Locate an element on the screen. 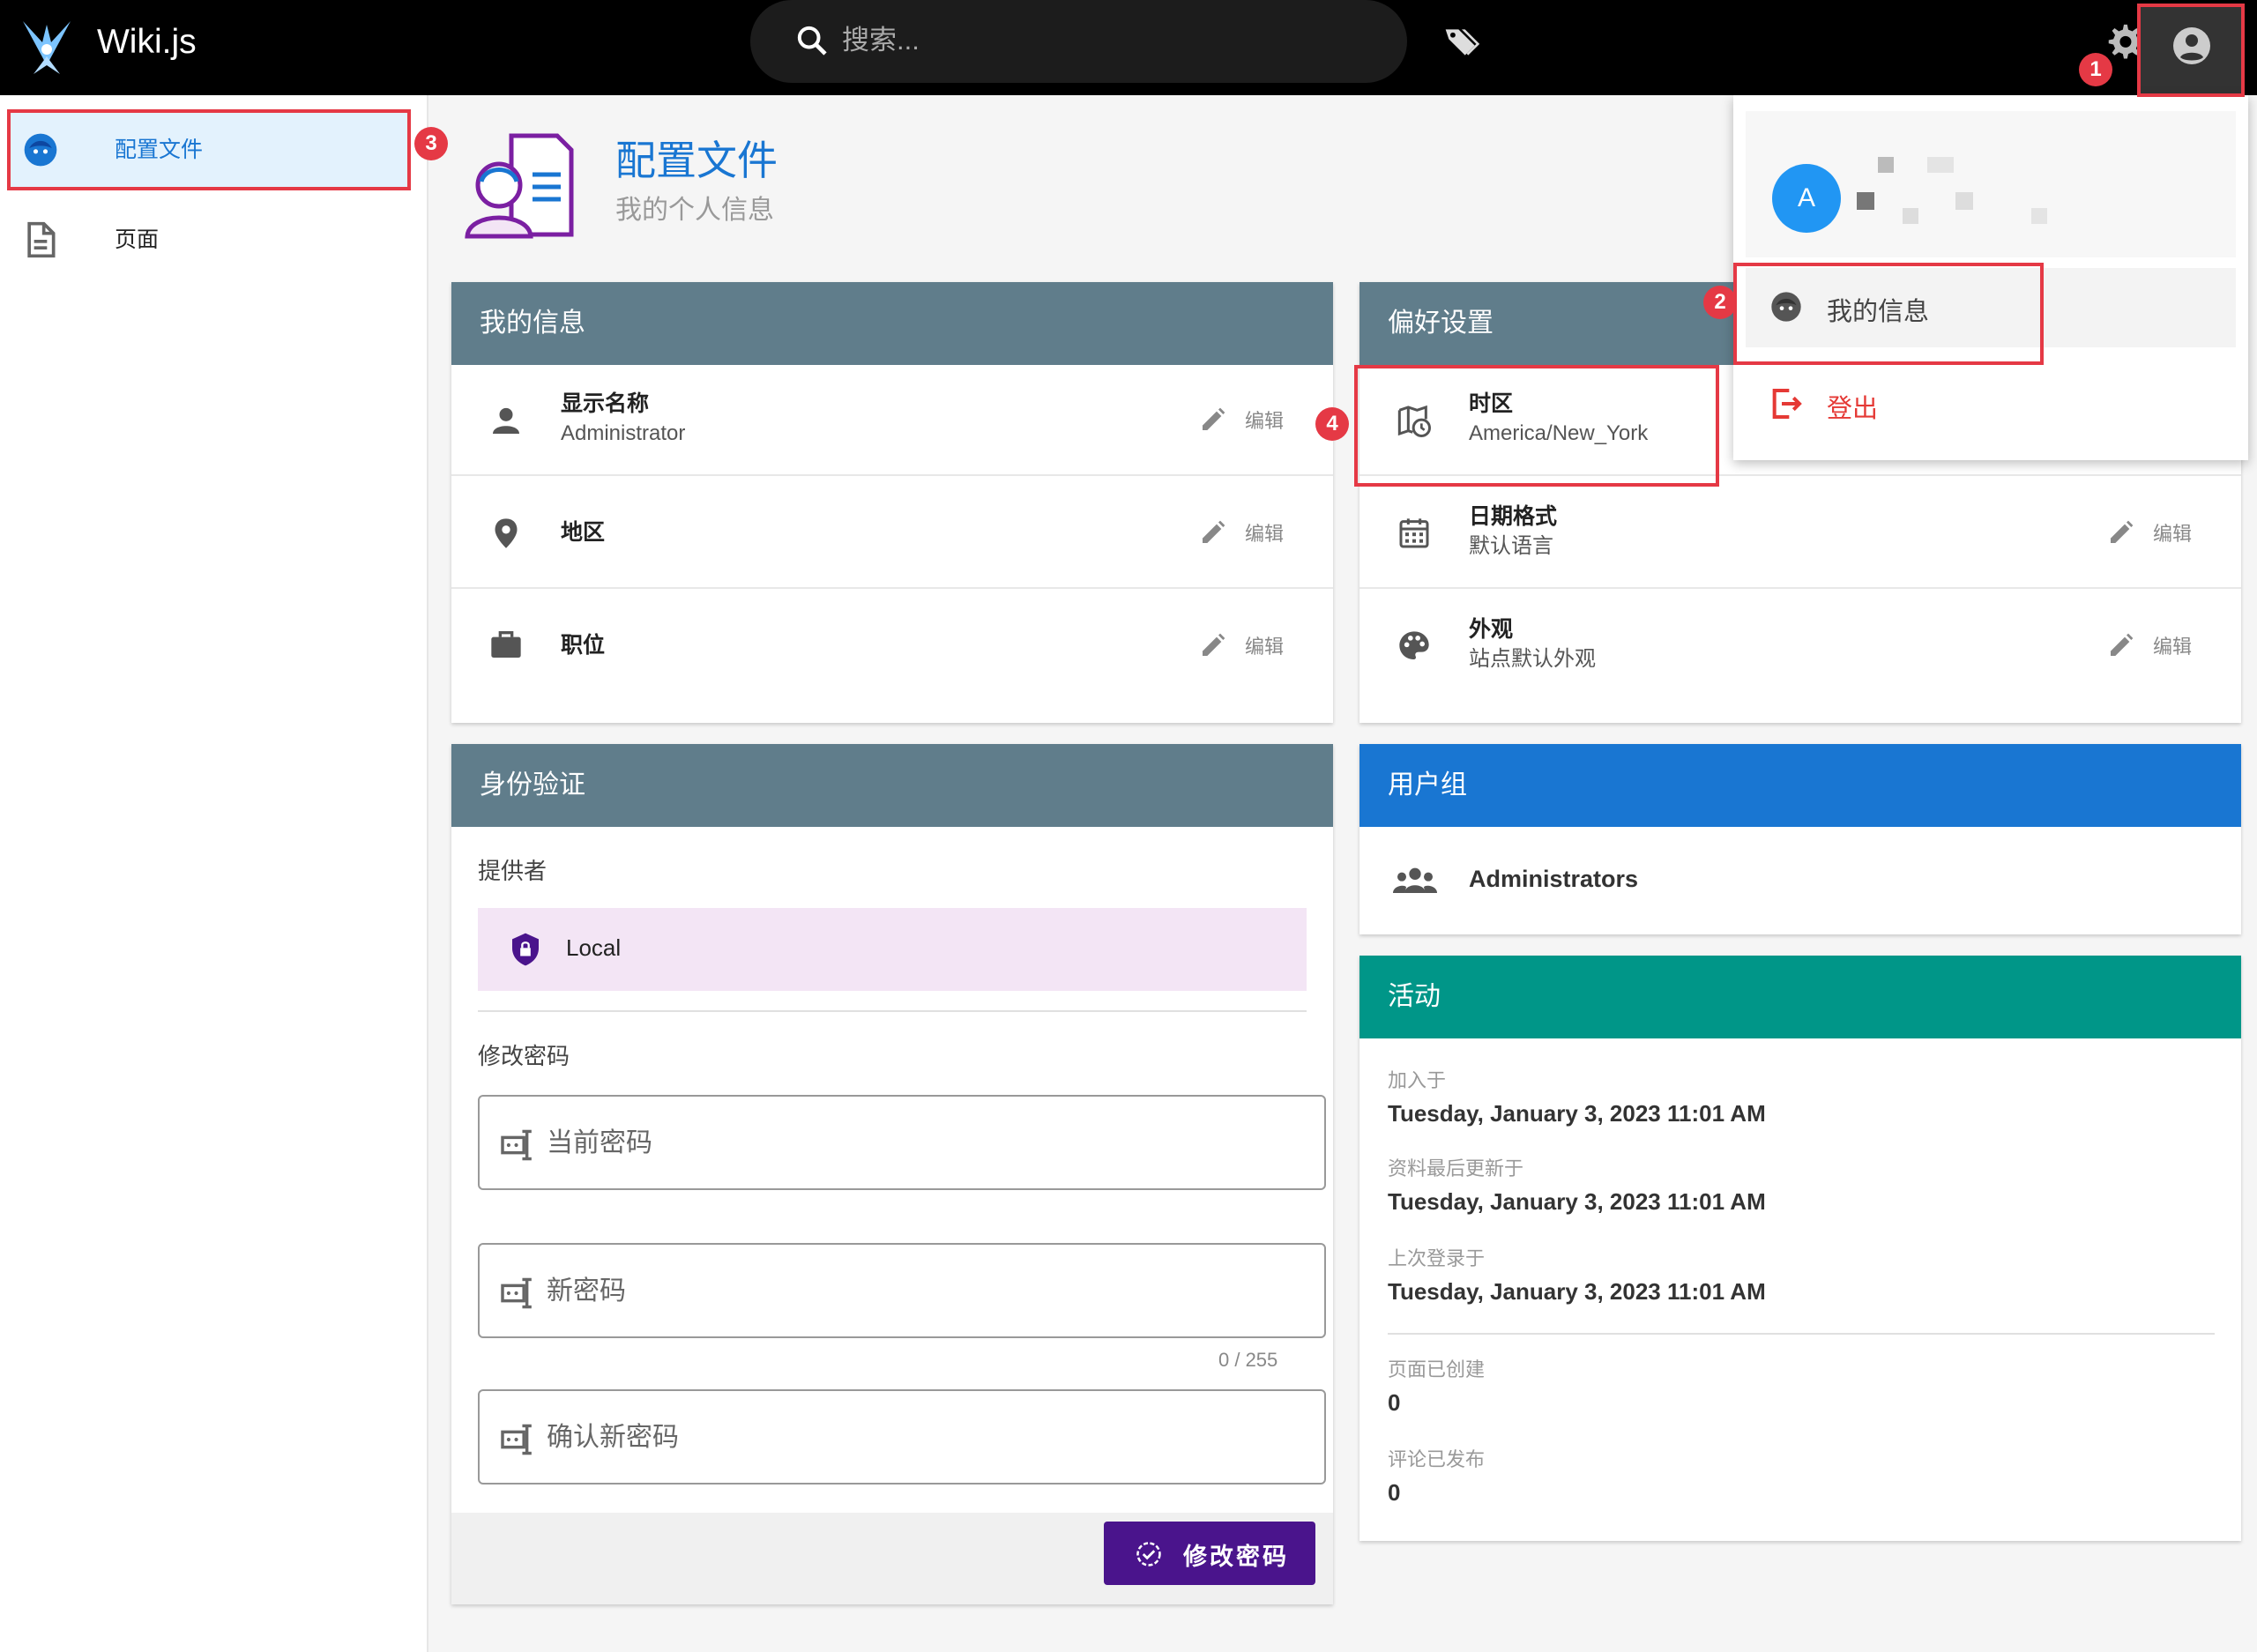 The image size is (2257, 1652). change-password-label: 修改密码 is located at coordinates (524, 1056).